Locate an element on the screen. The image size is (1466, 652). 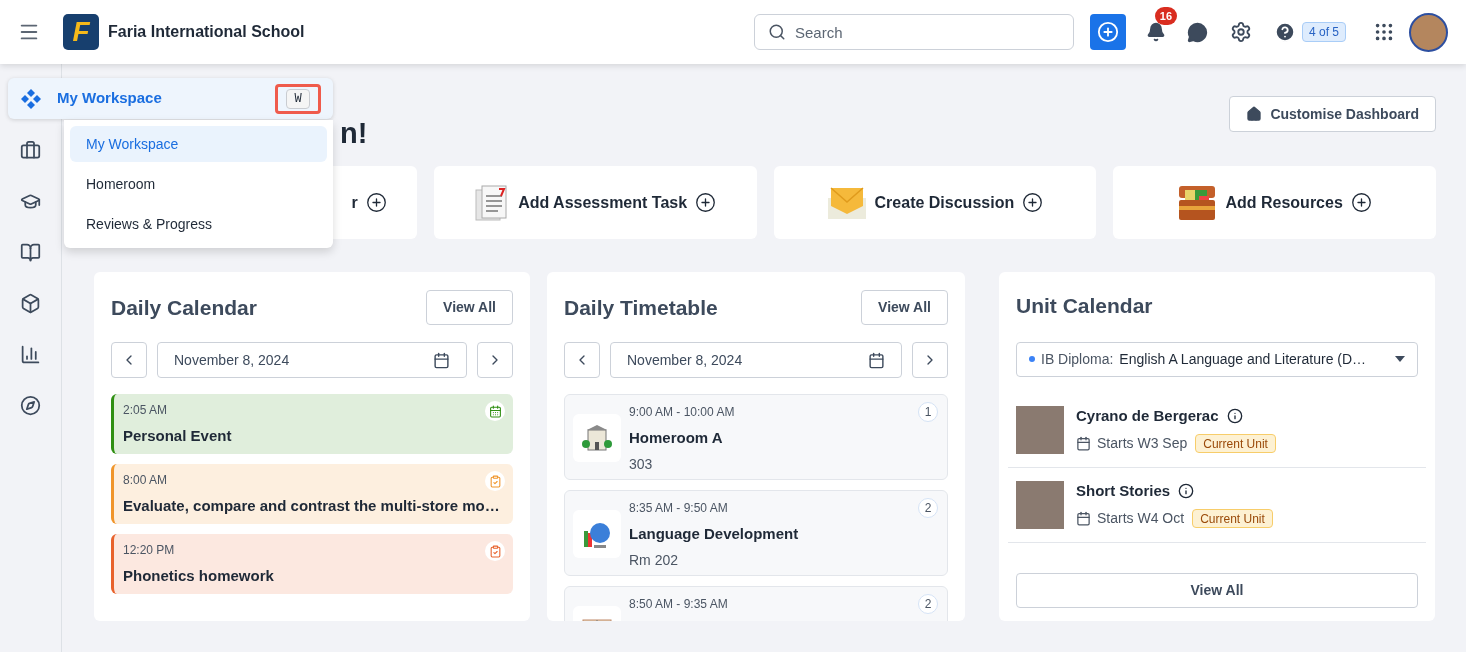
dropdown-item: My Workspace is located at coordinates (198, 144).